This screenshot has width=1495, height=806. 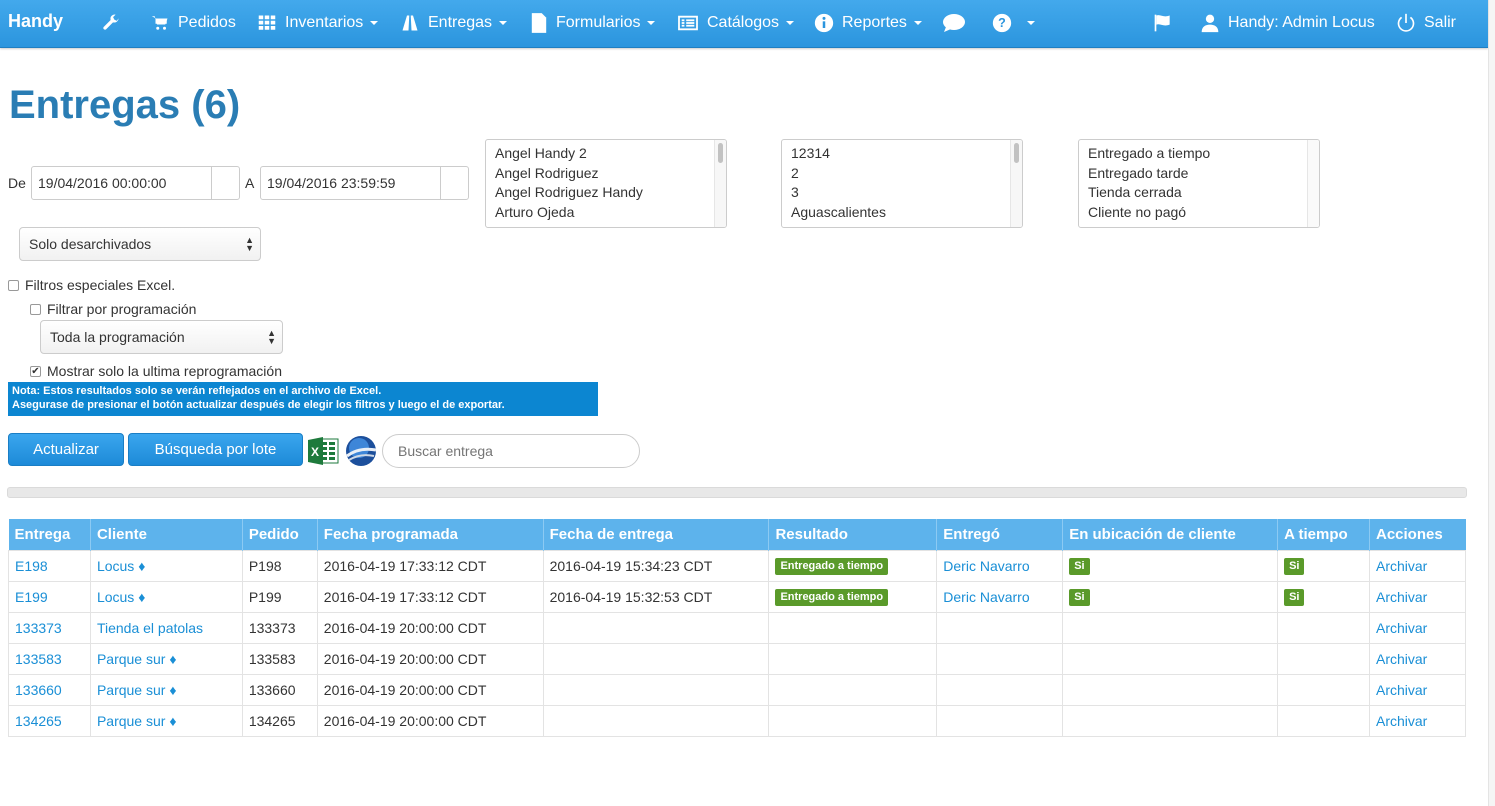 What do you see at coordinates (161, 337) in the screenshot?
I see `schedule-select: Toda la programación ▲ ▼` at bounding box center [161, 337].